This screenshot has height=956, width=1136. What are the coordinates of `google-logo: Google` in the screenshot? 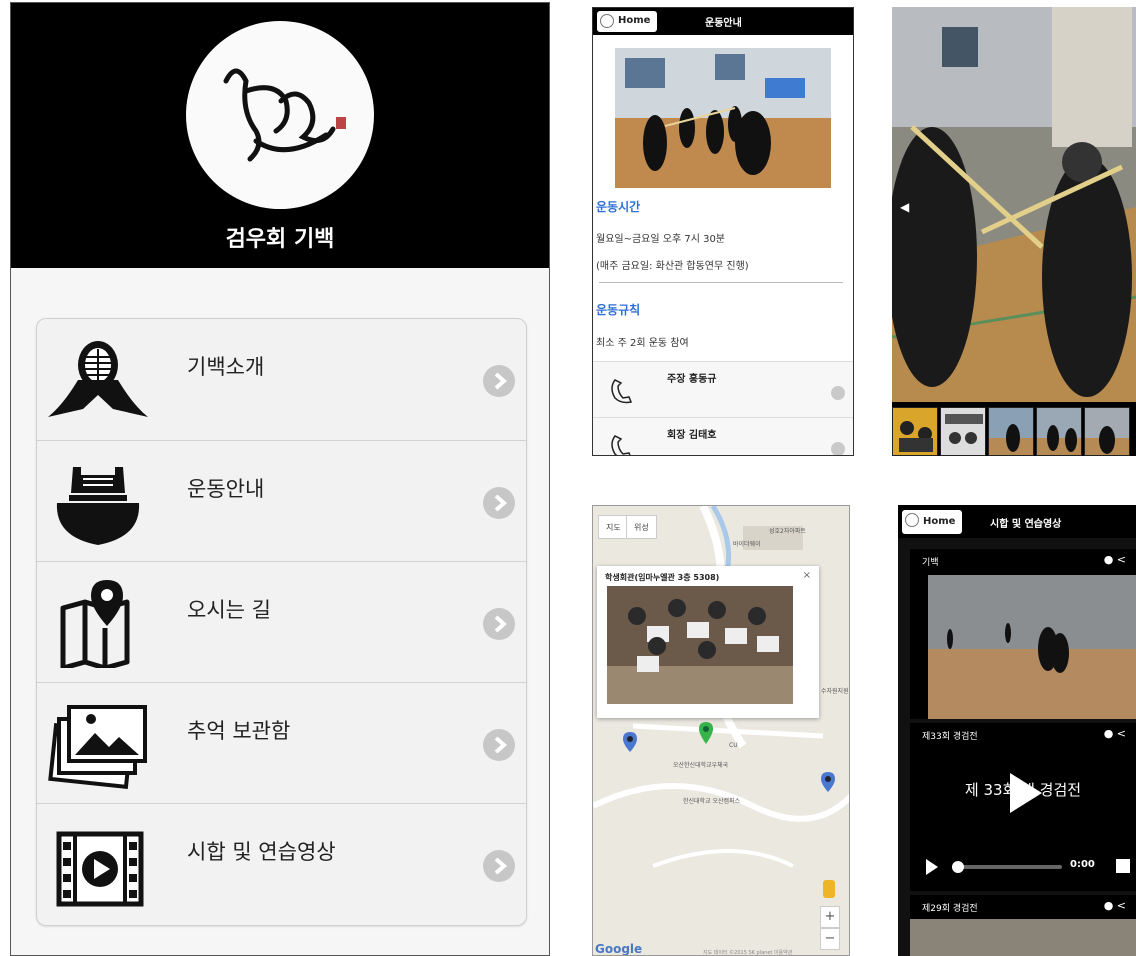 It's located at (619, 949).